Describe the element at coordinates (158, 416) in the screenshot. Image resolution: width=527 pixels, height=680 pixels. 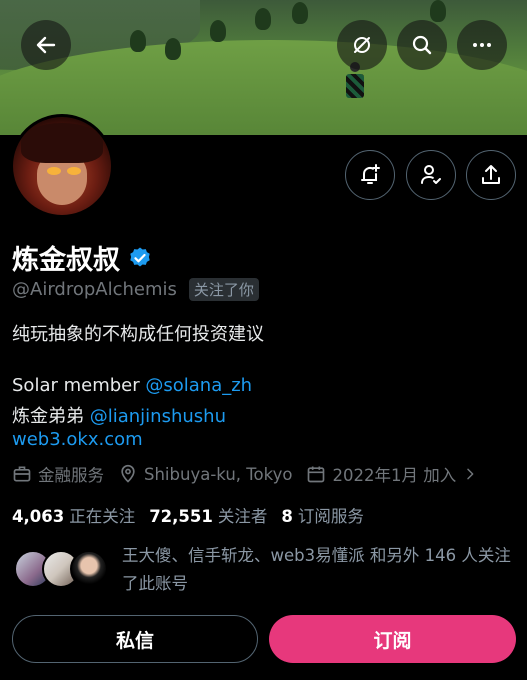
I see `brother-mention-link: @lianjinshushu` at that location.